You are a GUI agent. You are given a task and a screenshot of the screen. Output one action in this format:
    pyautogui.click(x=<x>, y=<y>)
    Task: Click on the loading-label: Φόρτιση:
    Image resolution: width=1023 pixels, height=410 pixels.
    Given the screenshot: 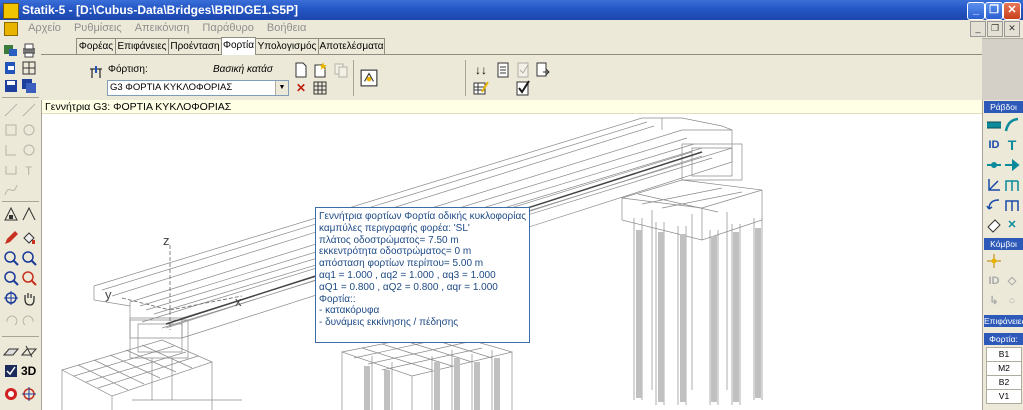 What is the action you would take?
    pyautogui.click(x=128, y=69)
    